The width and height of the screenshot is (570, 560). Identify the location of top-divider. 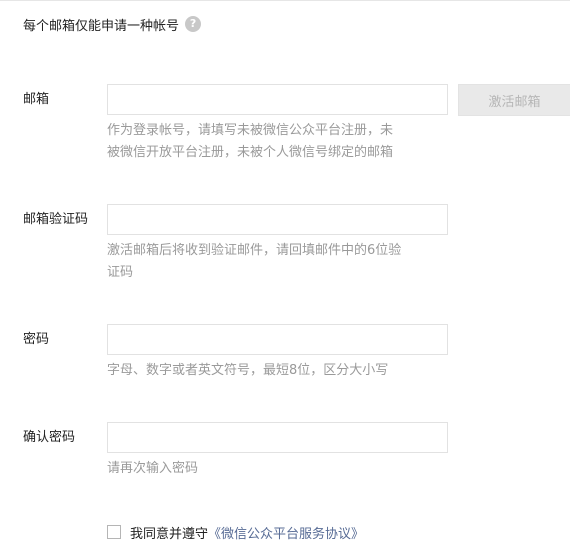
(285, 0).